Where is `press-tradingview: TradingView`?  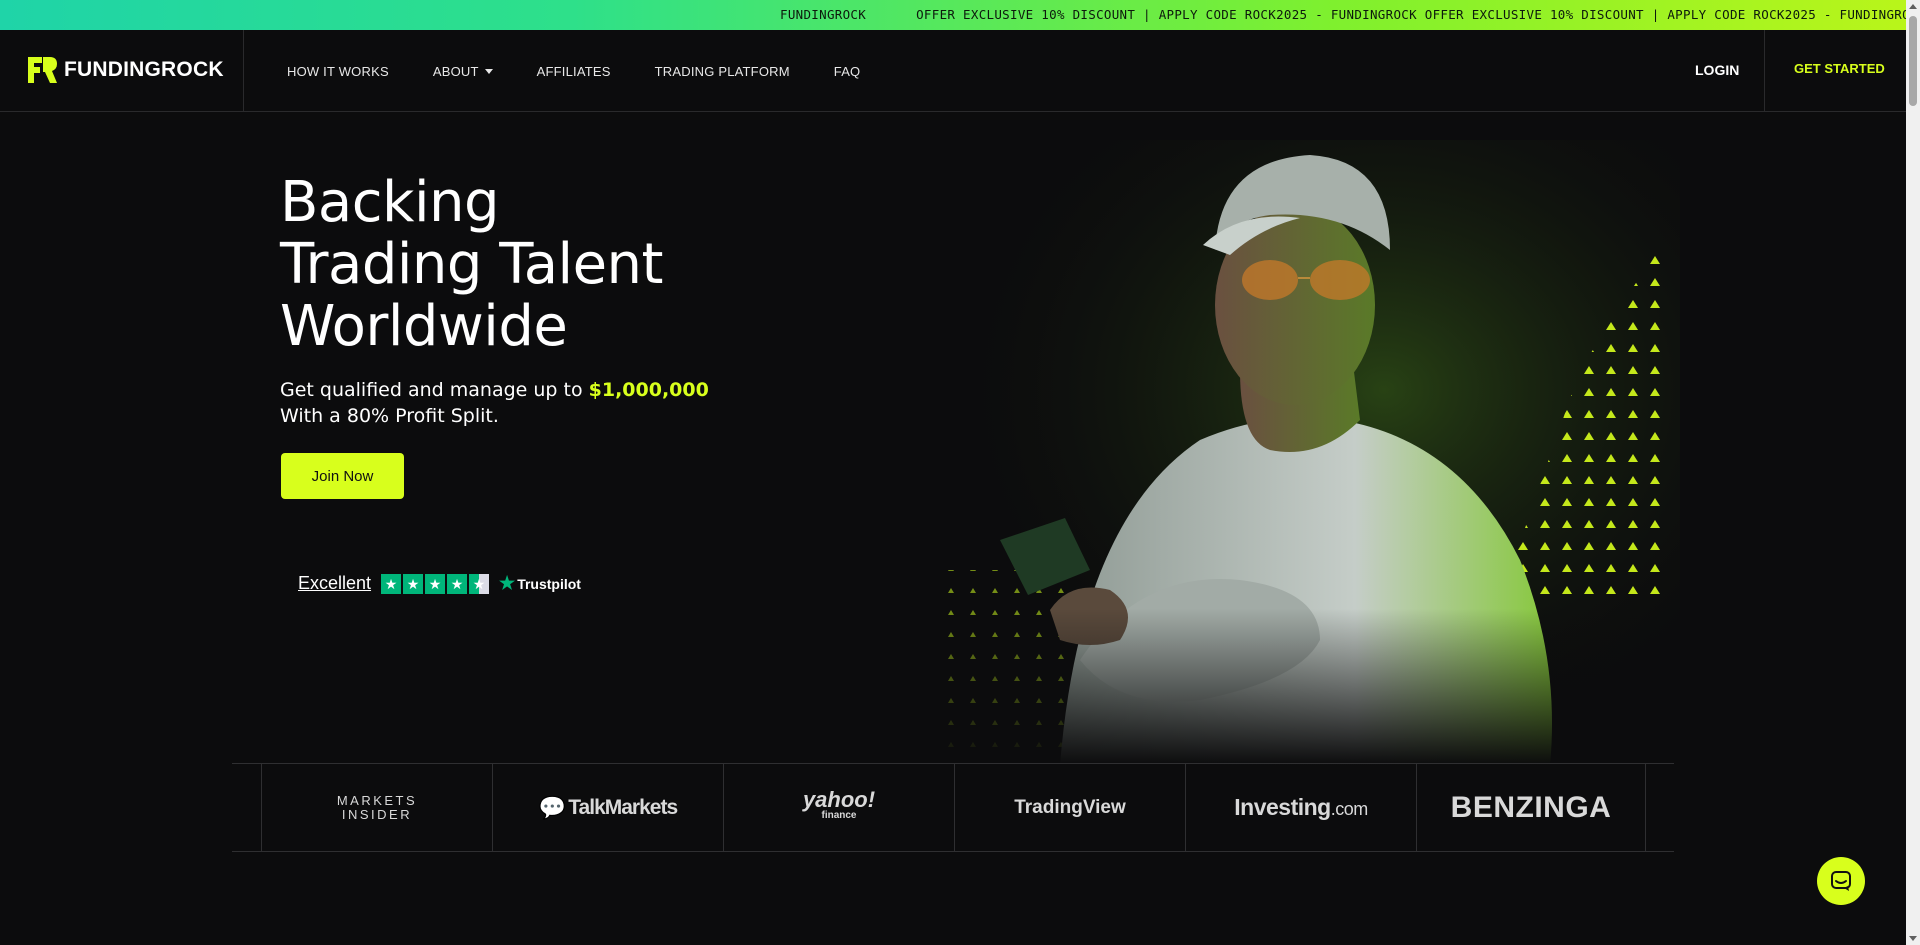
press-tradingview: TradingView is located at coordinates (1069, 807).